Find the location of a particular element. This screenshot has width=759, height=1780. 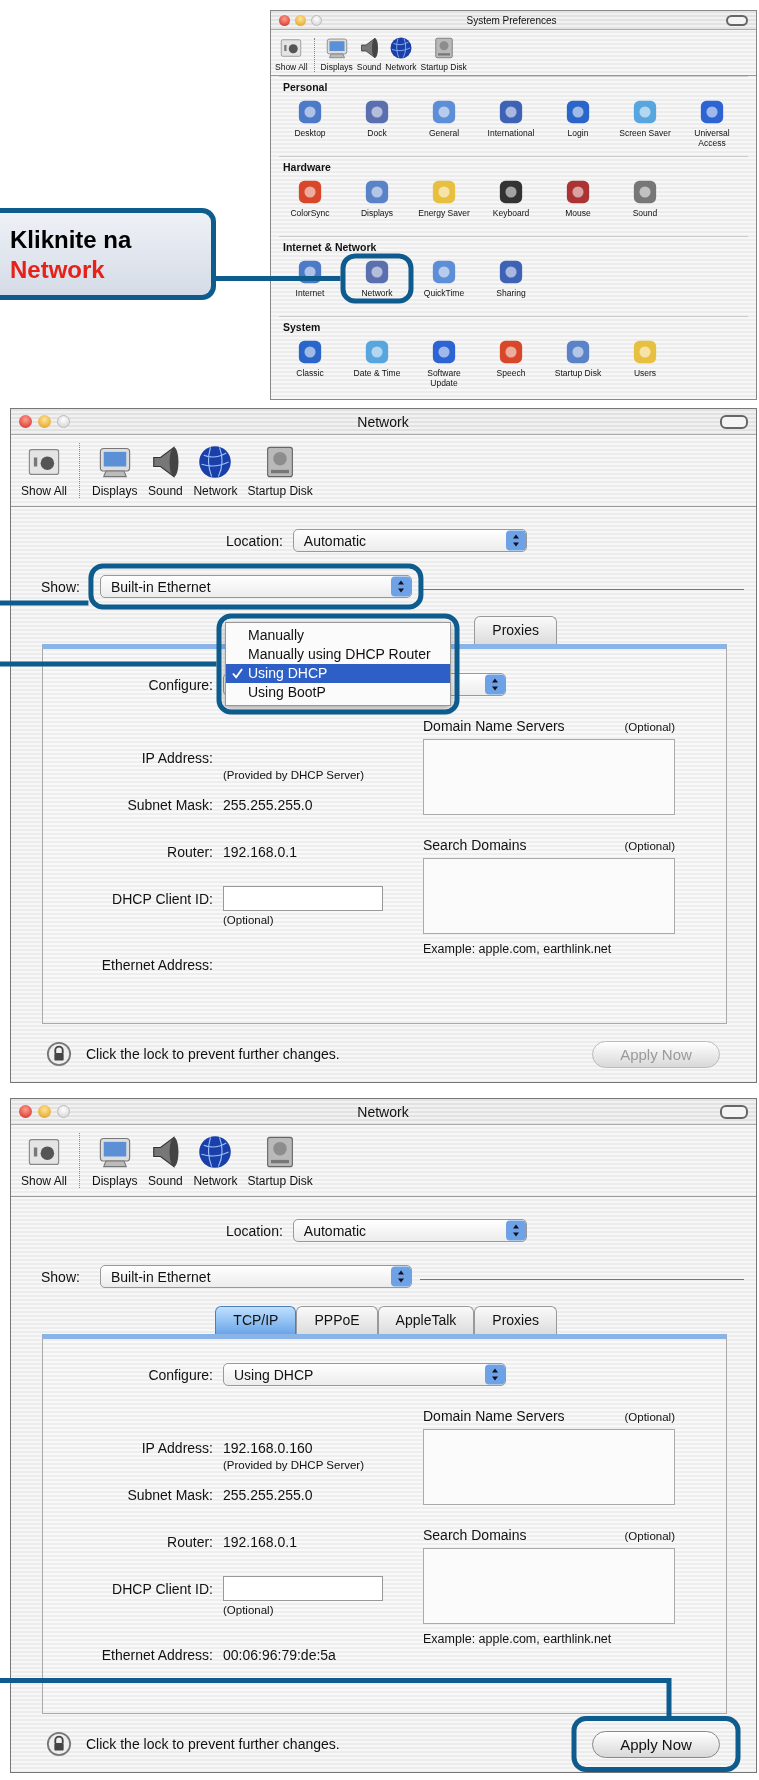

preference-button: Mouse is located at coordinates (578, 198).